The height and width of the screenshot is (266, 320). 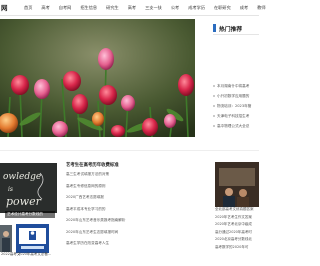 I want to click on right-news-link: 高分通过2020年高考时, so click(x=237, y=234).